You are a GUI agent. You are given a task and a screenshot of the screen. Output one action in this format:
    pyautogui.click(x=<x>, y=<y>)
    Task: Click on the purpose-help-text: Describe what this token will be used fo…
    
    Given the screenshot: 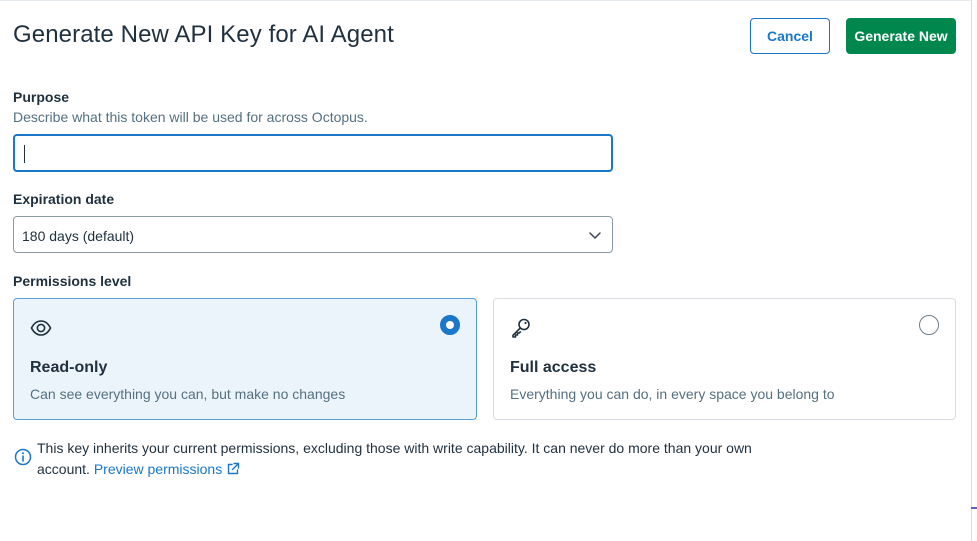 What is the action you would take?
    pyautogui.click(x=190, y=117)
    